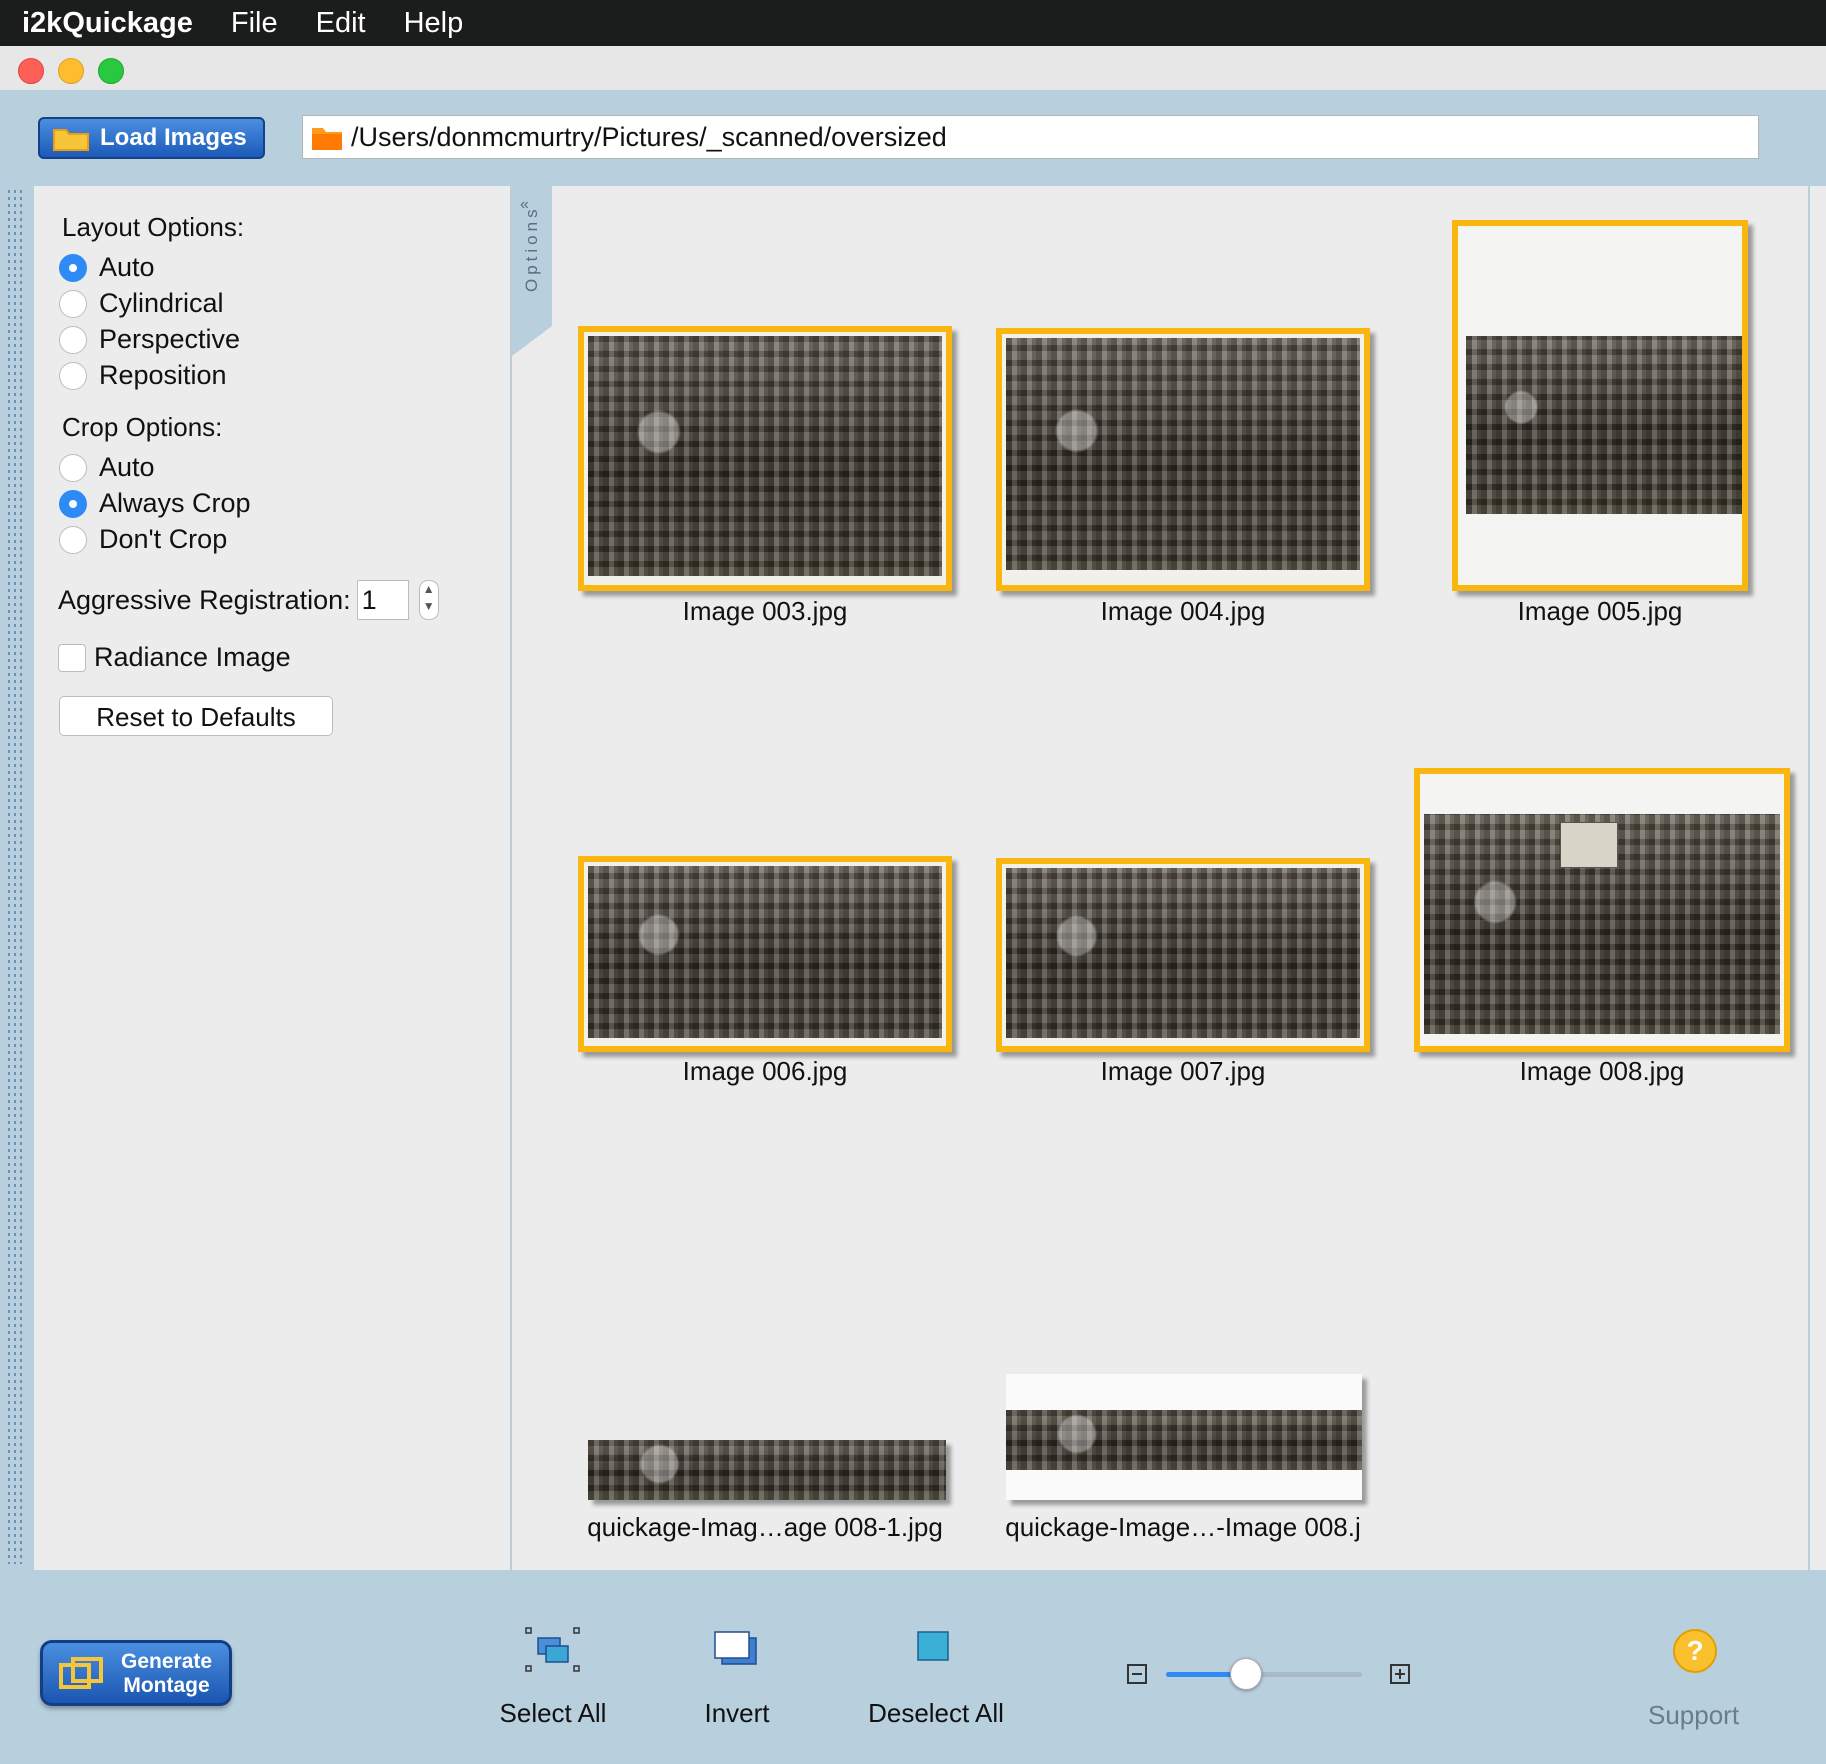 The height and width of the screenshot is (1764, 1826). Describe the element at coordinates (531, 248) in the screenshot. I see `options-tab-label: Options` at that location.